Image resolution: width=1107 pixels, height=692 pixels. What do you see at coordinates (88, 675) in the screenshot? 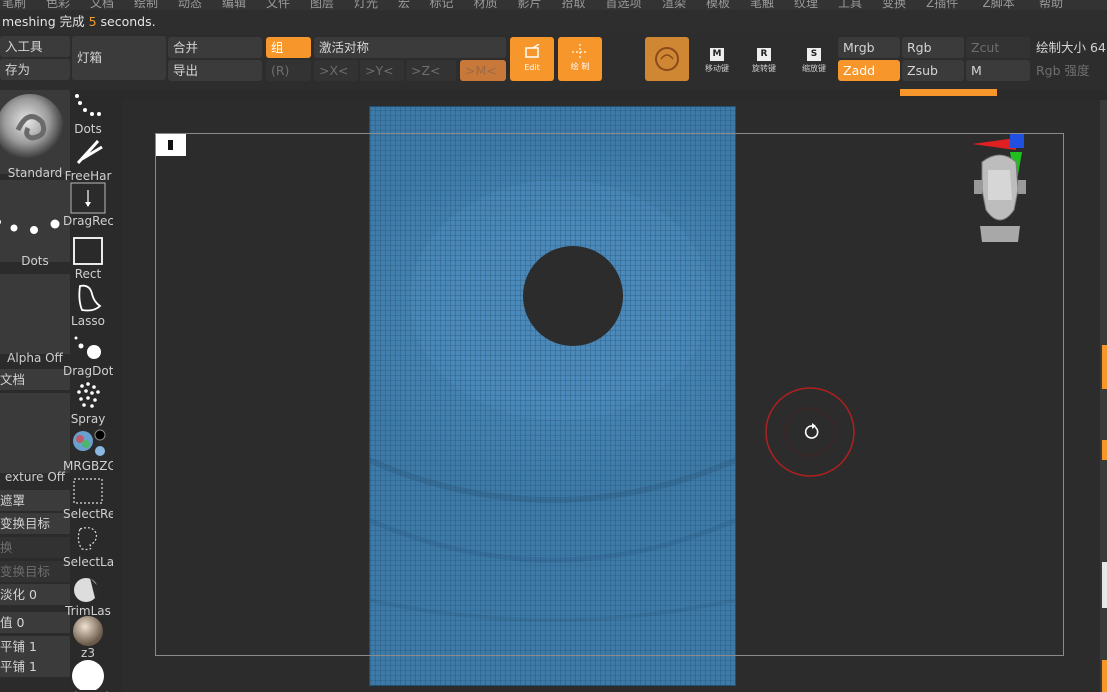
I see `stroke-item: FlatCol` at bounding box center [88, 675].